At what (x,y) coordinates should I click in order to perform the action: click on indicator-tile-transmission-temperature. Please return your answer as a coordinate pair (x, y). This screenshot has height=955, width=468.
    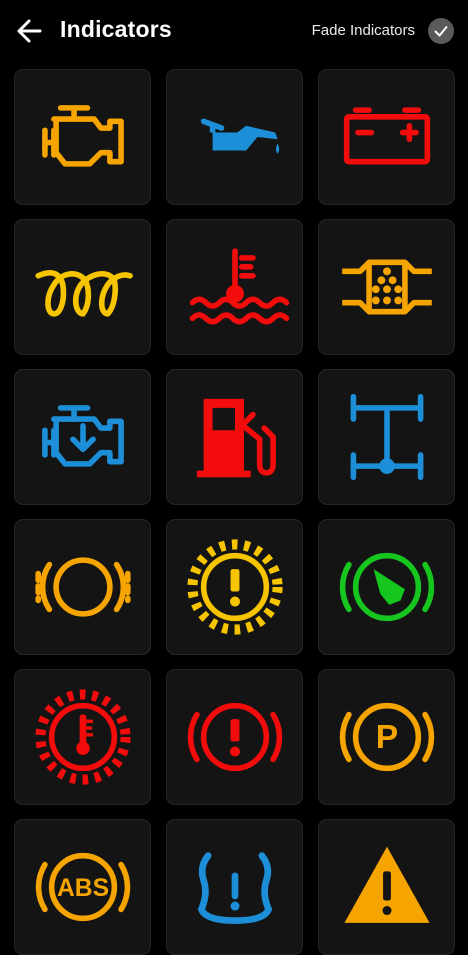
    Looking at the image, I should click on (82, 737).